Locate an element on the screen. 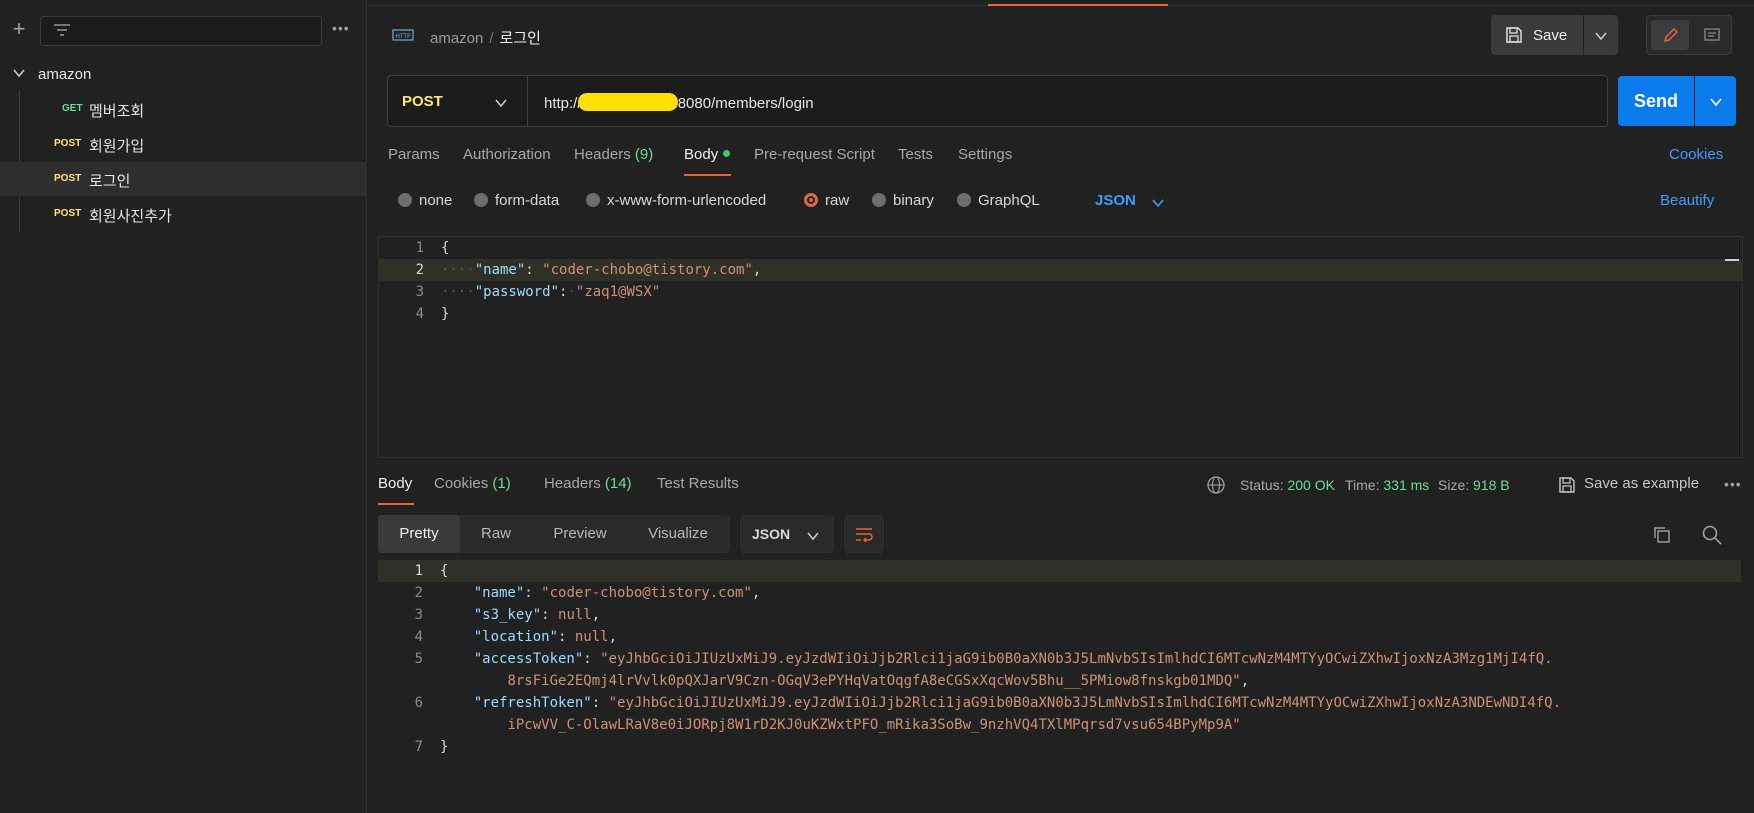 This screenshot has width=1754, height=813. radio-circle-selected is located at coordinates (811, 200).